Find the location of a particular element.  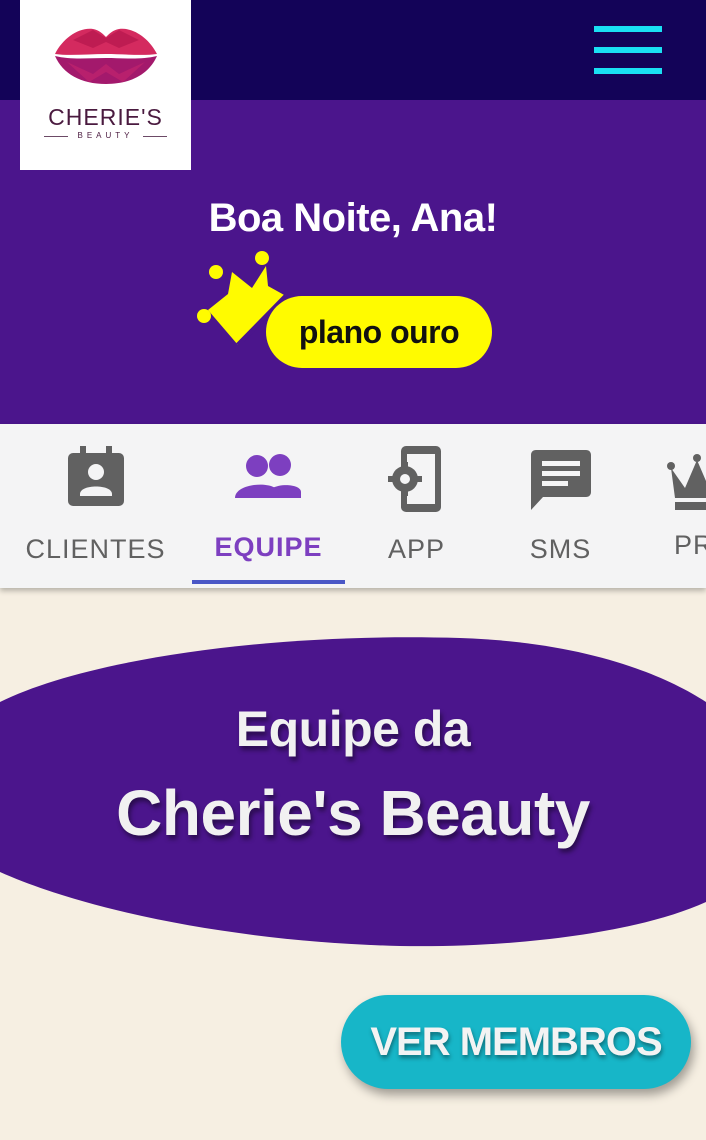

section-title-line1: Equipe da is located at coordinates (353, 729).